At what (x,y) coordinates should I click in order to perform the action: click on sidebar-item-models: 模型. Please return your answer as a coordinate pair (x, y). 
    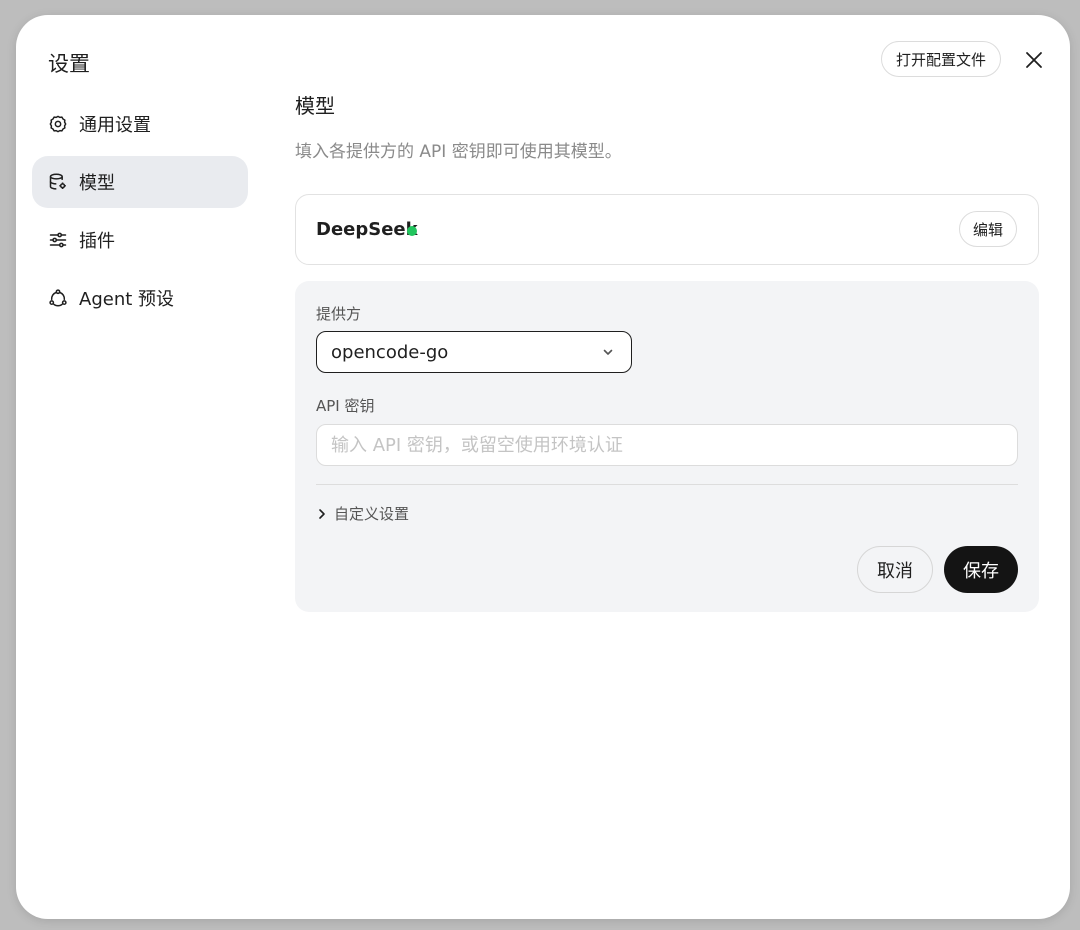
    Looking at the image, I should click on (140, 182).